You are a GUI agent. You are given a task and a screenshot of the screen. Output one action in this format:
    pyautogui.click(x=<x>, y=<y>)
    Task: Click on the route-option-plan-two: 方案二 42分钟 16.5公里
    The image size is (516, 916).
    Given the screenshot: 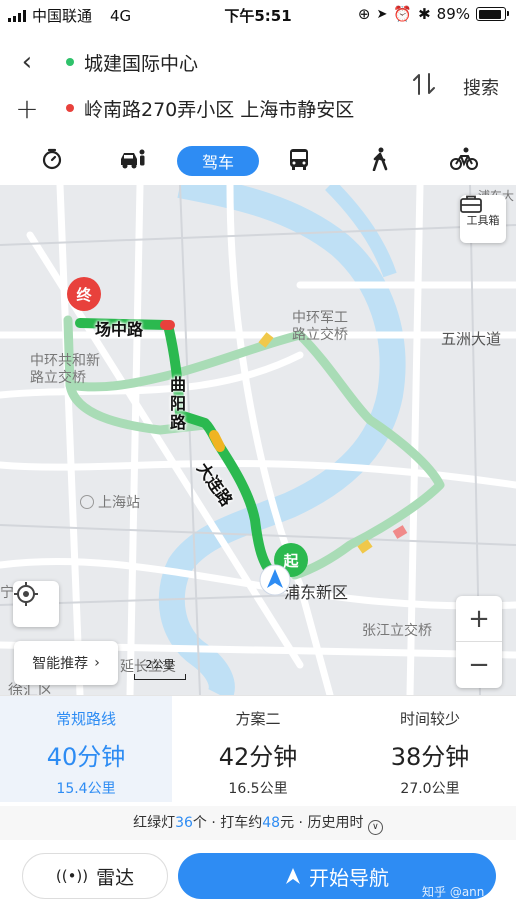 What is the action you would take?
    pyautogui.click(x=258, y=749)
    